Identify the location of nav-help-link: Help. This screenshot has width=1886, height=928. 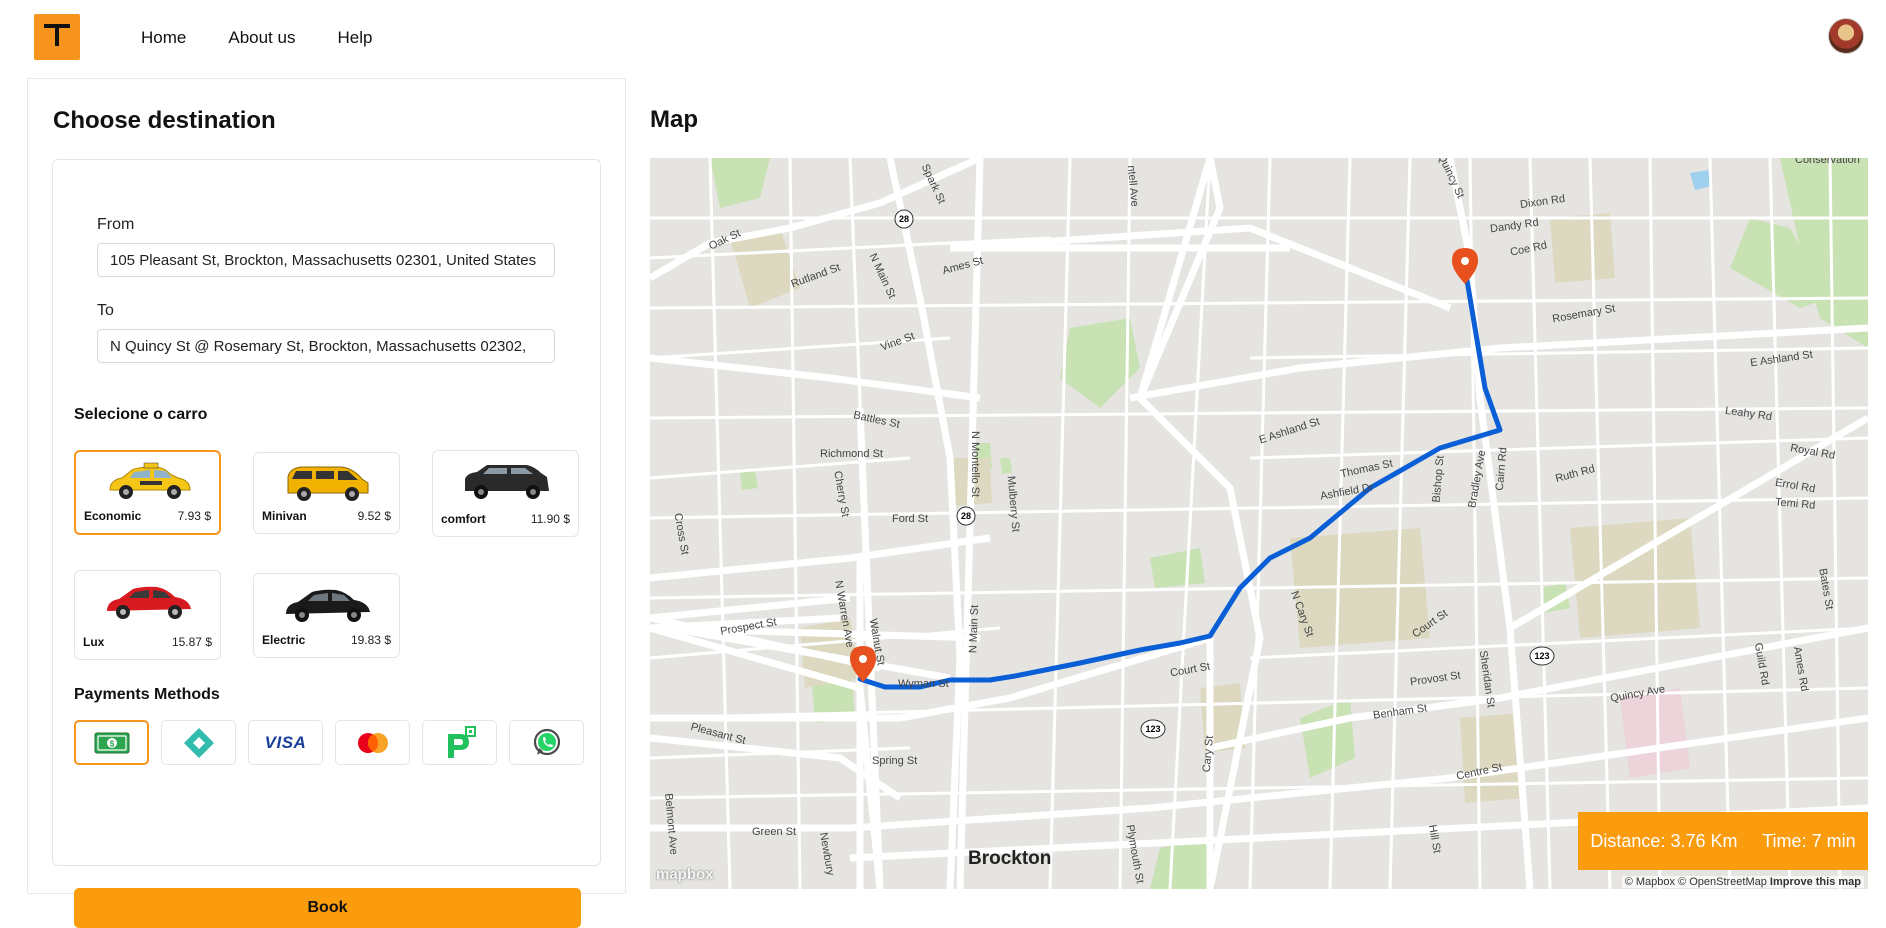
(354, 38).